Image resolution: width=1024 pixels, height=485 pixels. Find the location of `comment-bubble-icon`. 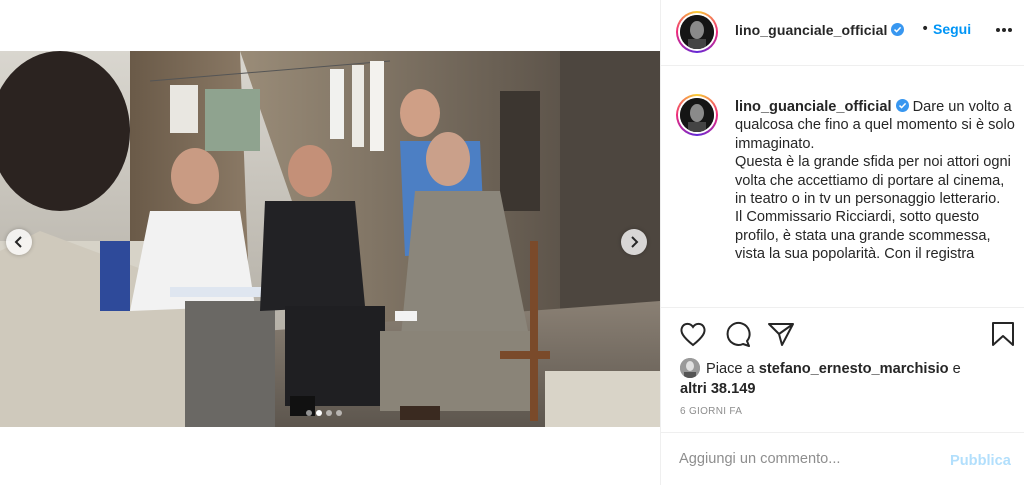

comment-bubble-icon is located at coordinates (738, 336).